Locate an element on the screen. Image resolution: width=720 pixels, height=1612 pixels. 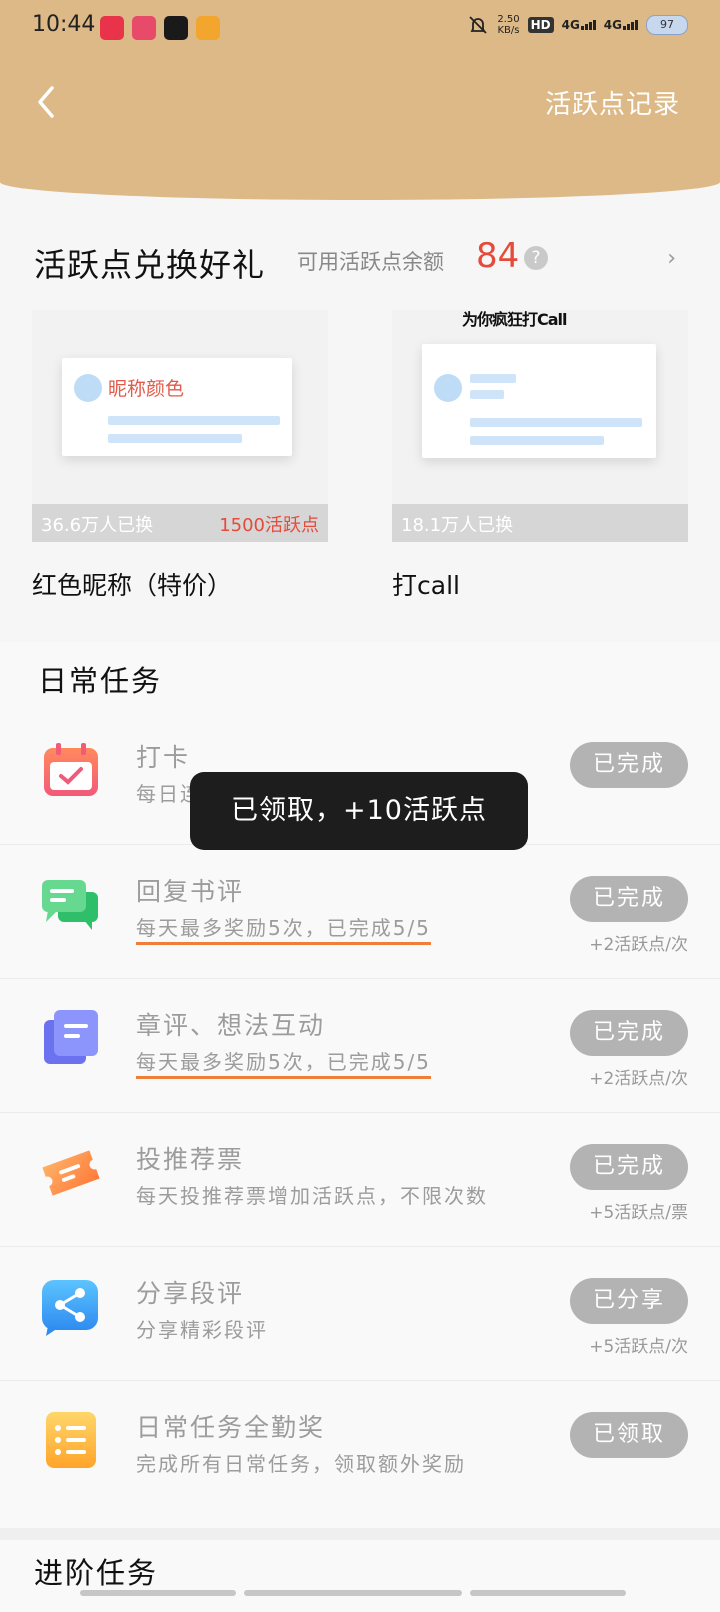
task-row-chapter-review: 章评、想法互动 每天最多奖励5次，已完成5/5 已完成 +2活跃点/次 is located at coordinates (360, 1045).